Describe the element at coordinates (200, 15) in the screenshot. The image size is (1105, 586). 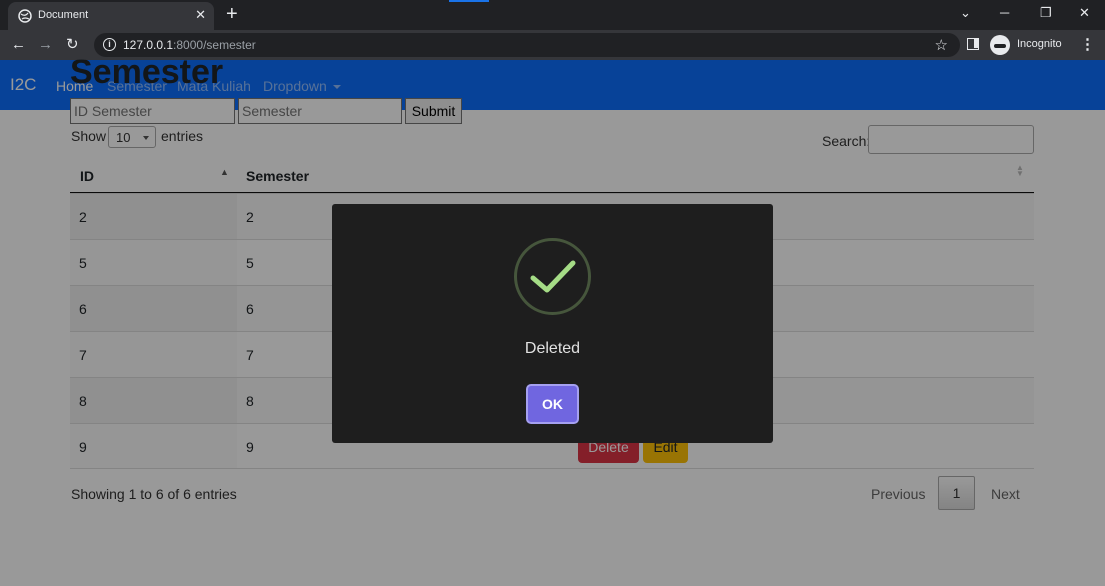
I see `tab-close-icon: ✕` at that location.